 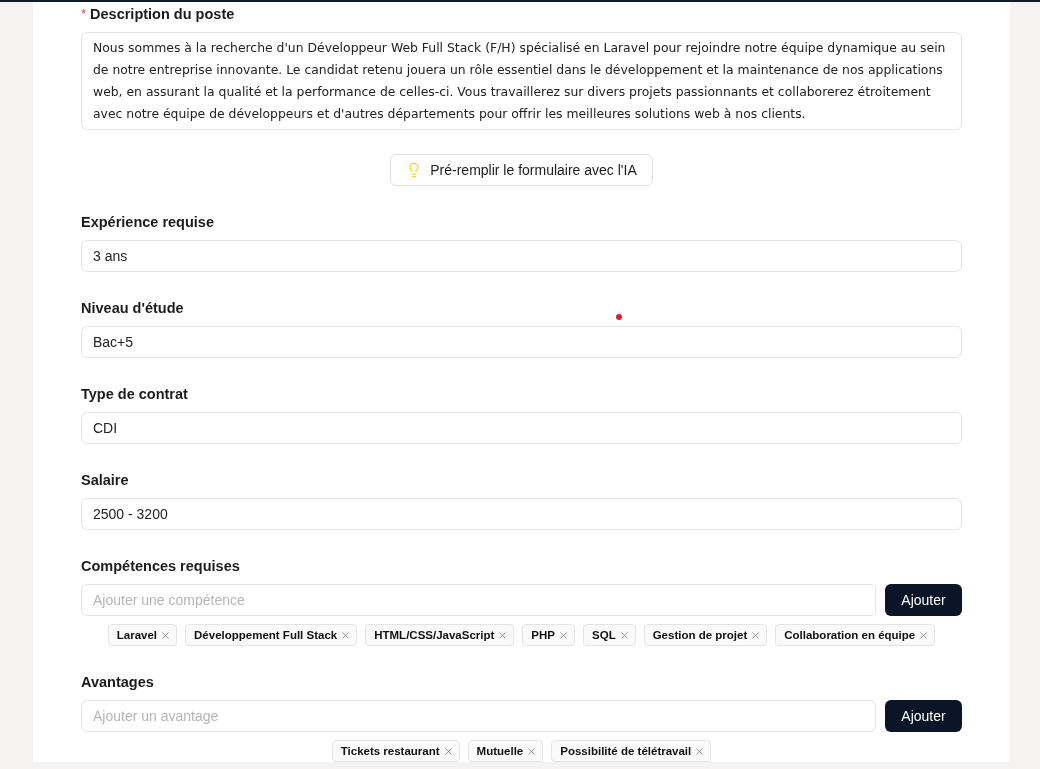 What do you see at coordinates (626, 751) in the screenshot?
I see `tag-label: Possibilité de télétravail` at bounding box center [626, 751].